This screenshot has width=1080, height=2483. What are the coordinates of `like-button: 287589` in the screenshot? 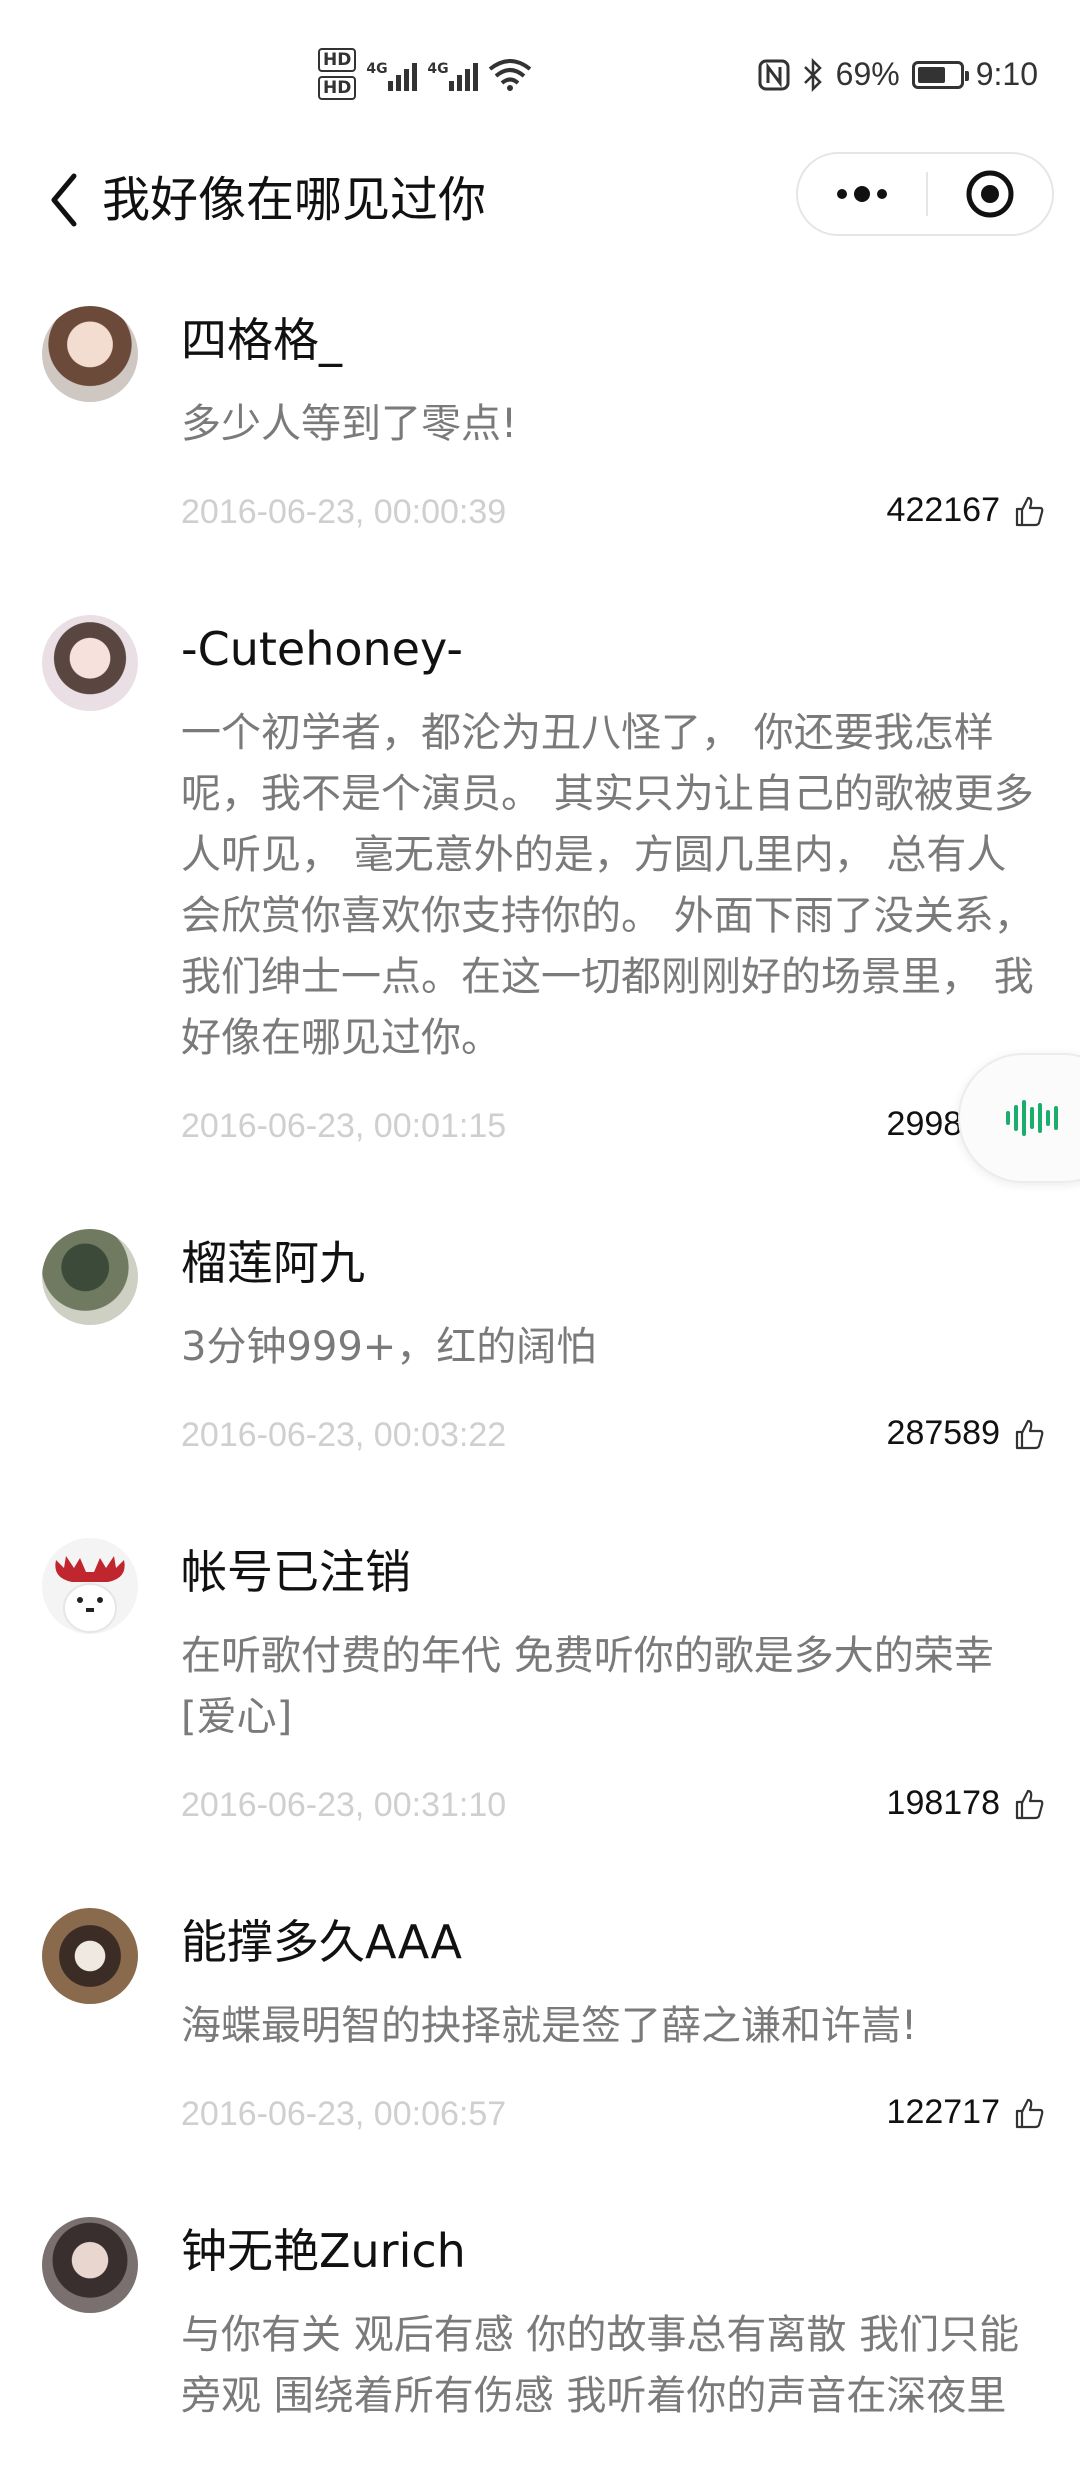 It's located at (965, 1433).